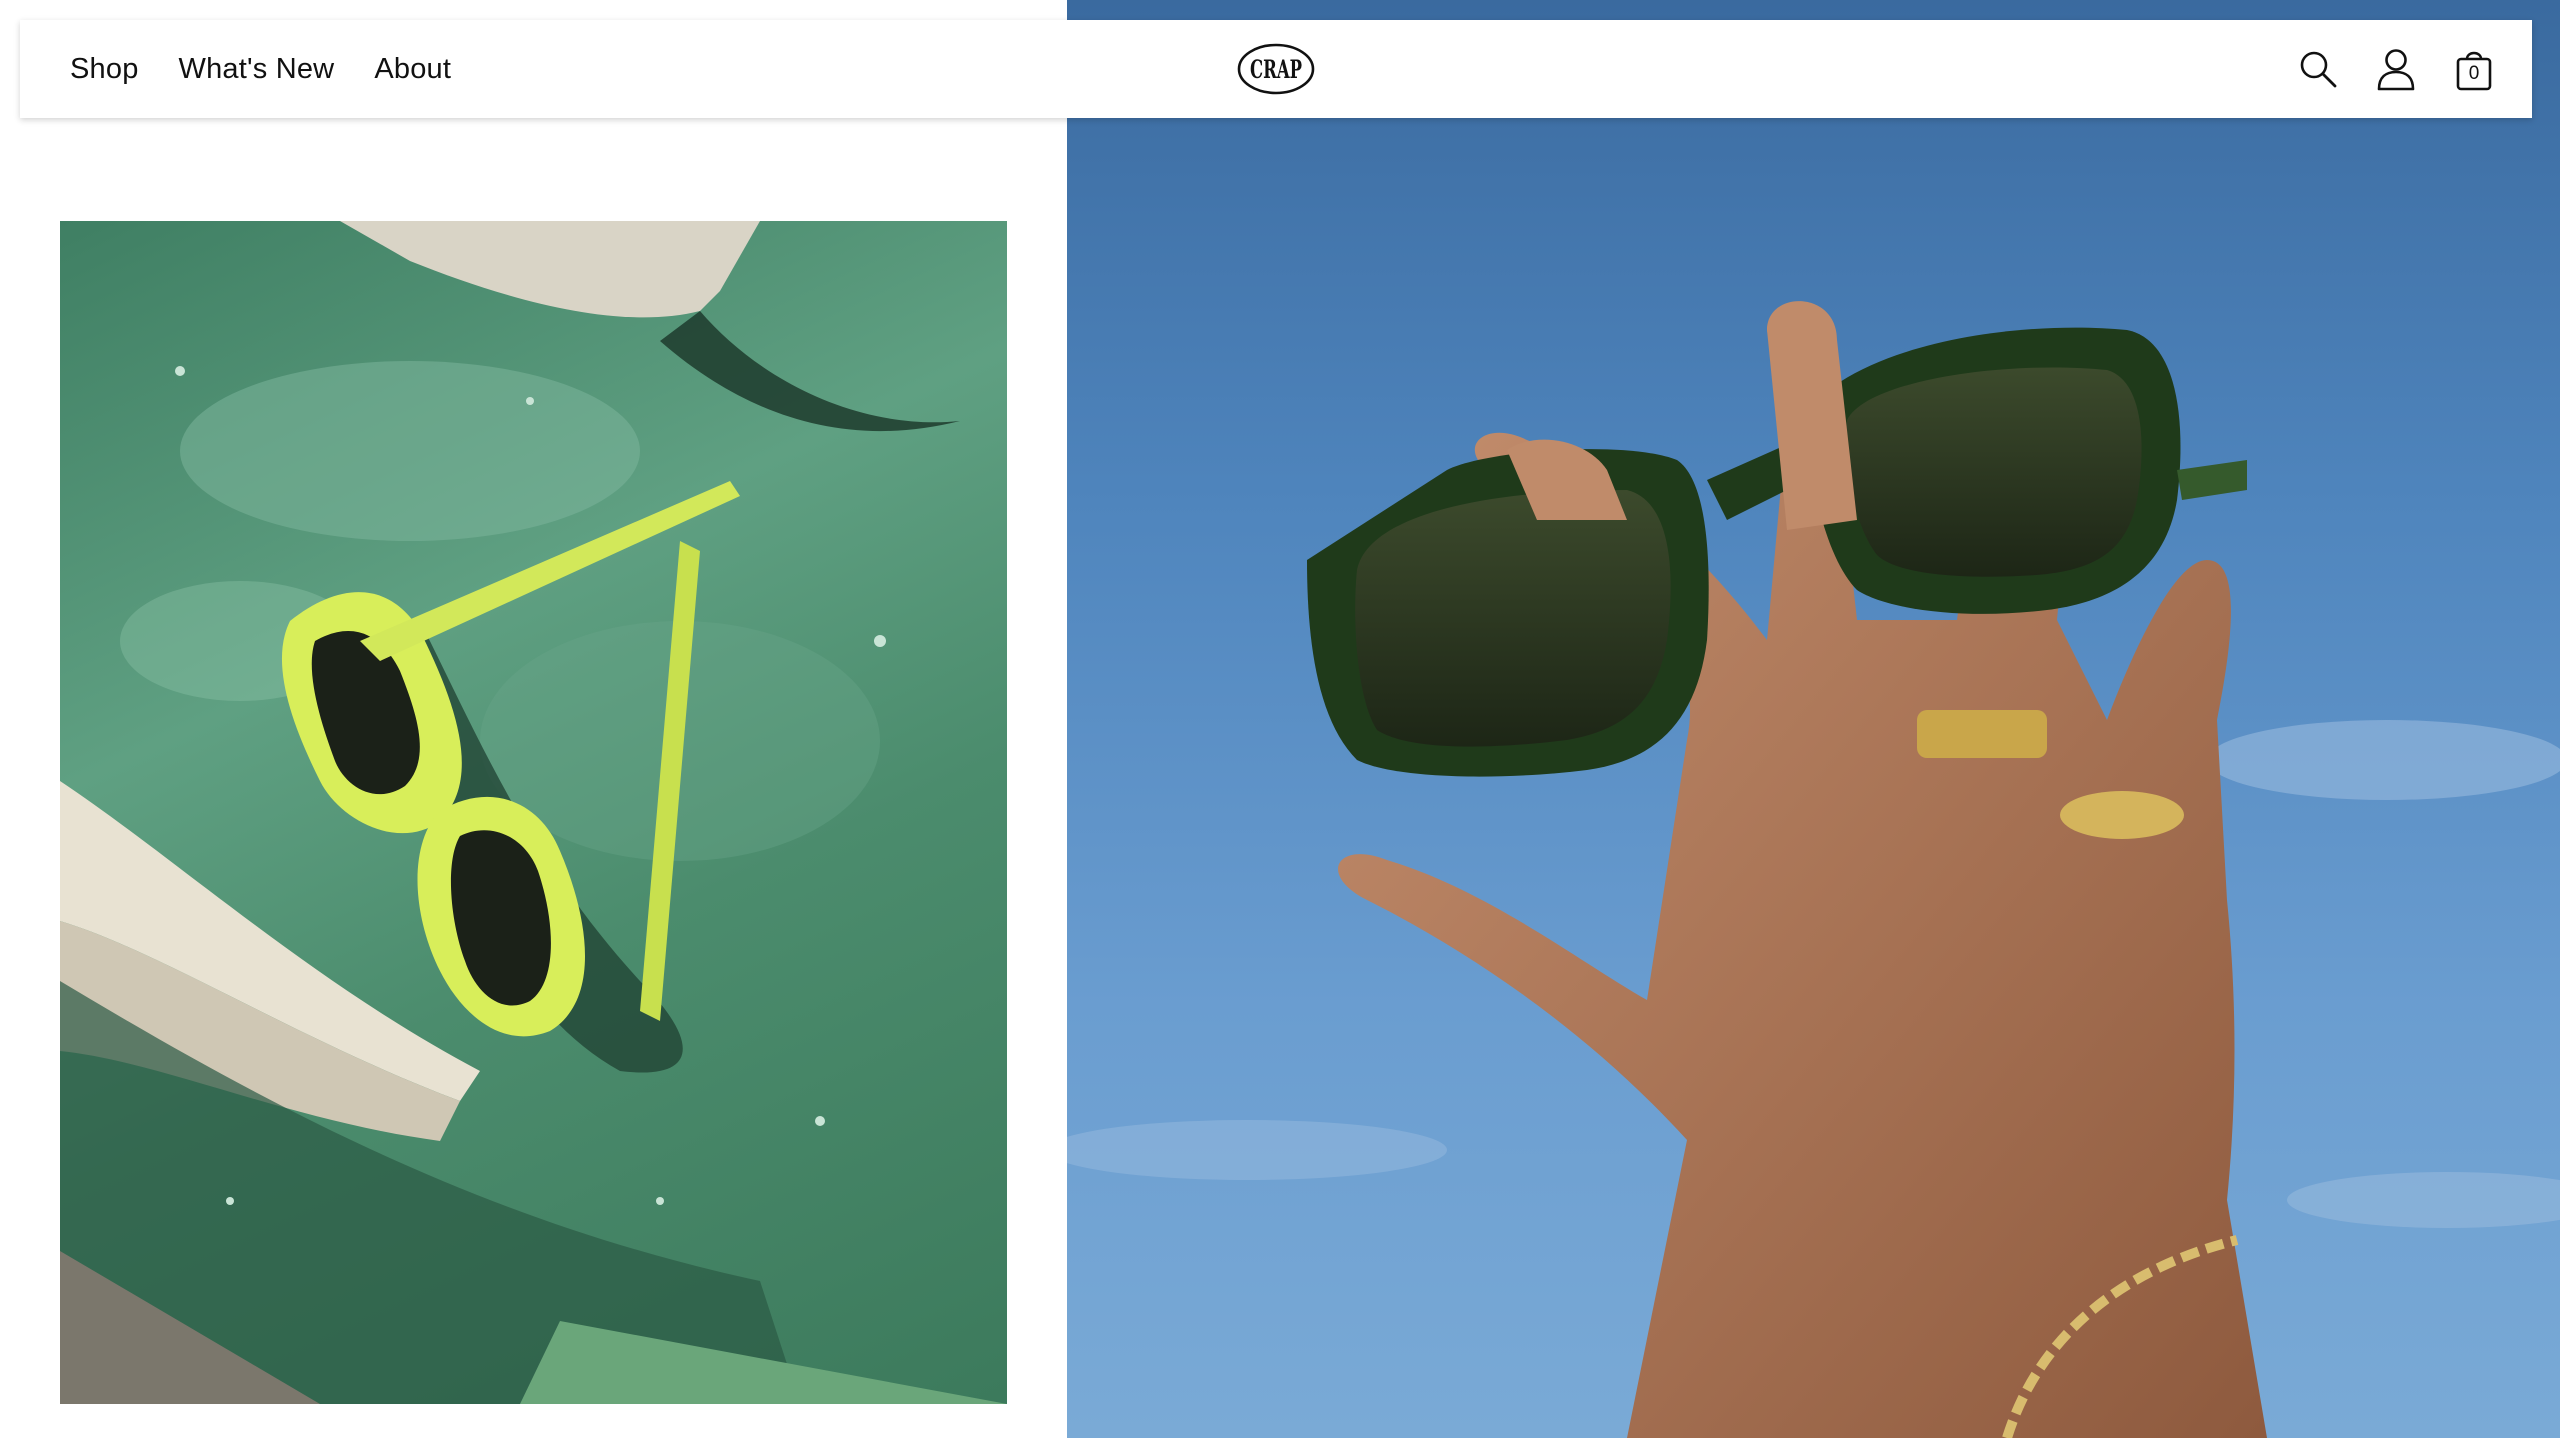 The height and width of the screenshot is (1438, 2560). I want to click on nav-about: About, so click(412, 69).